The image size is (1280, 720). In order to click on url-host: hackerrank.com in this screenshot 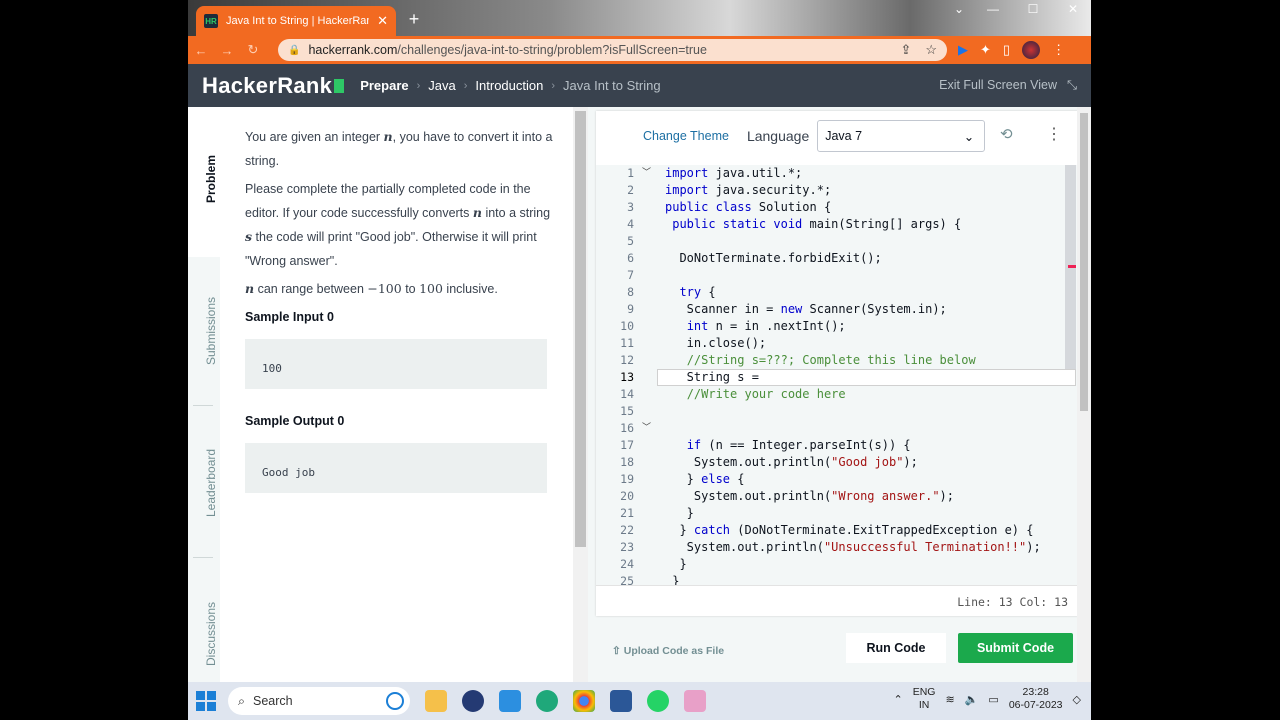, I will do `click(353, 50)`.